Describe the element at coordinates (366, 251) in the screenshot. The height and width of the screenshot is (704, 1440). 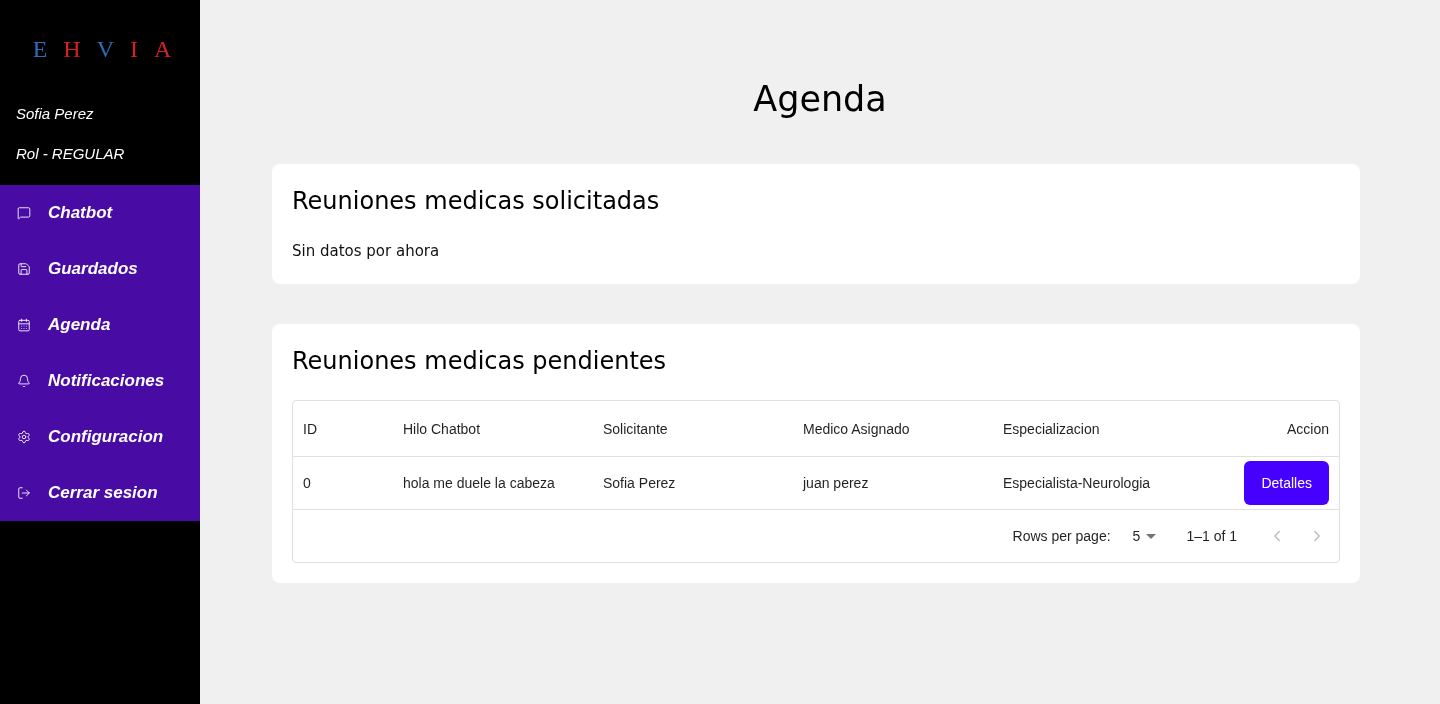
I see `empty-message: Sin datos por ahora` at that location.